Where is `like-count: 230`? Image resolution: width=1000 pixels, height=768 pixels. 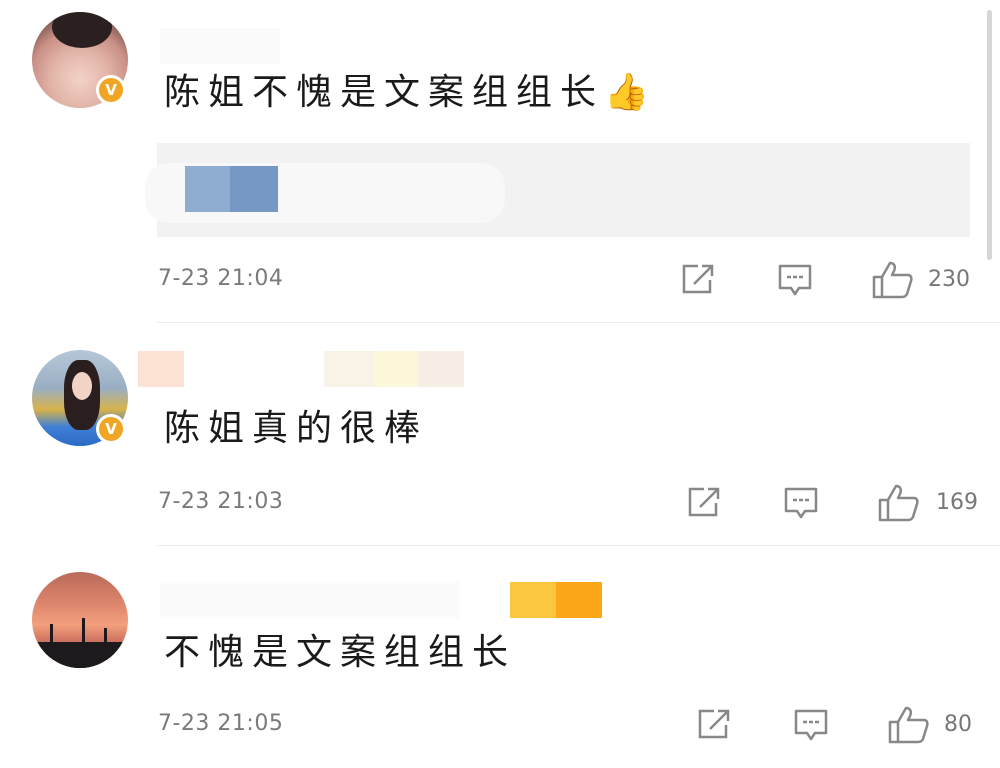
like-count: 230 is located at coordinates (949, 279).